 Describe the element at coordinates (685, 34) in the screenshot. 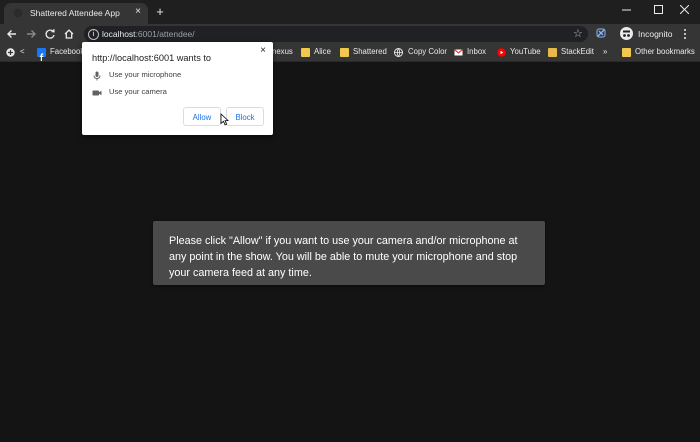

I see `browser-menu-icon` at that location.